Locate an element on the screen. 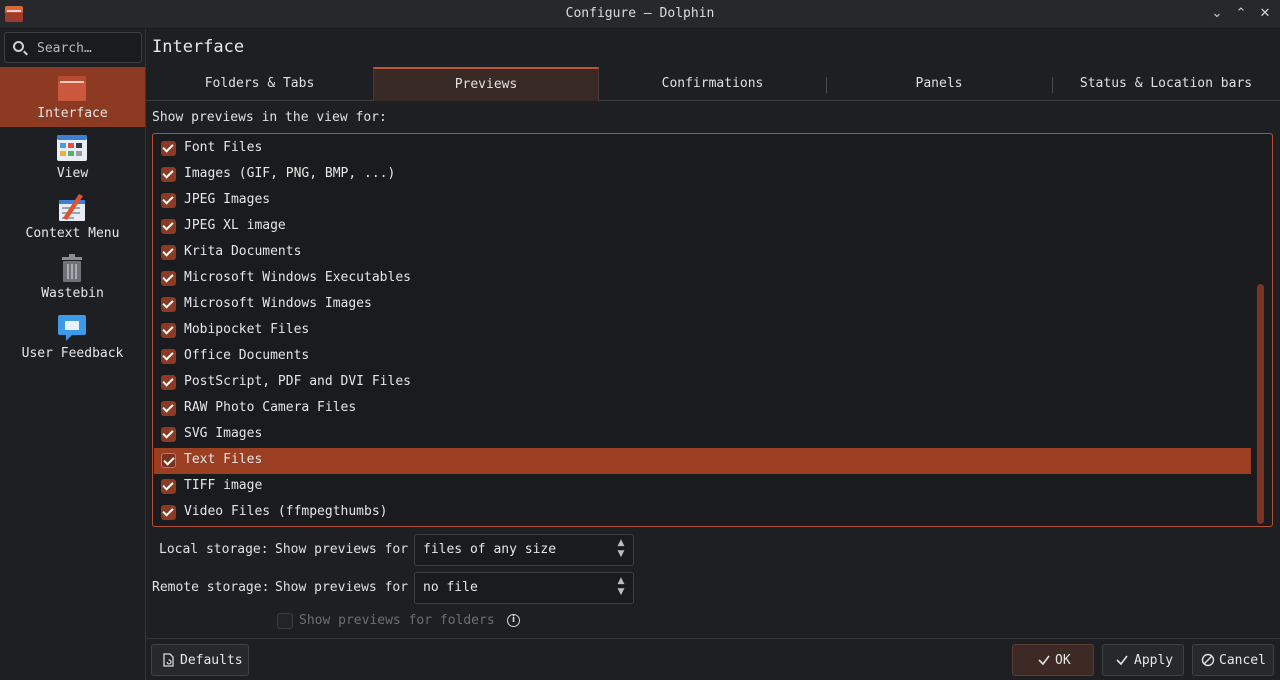 The width and height of the screenshot is (1280, 680). cancel-button-label: Cancel is located at coordinates (1242, 660).